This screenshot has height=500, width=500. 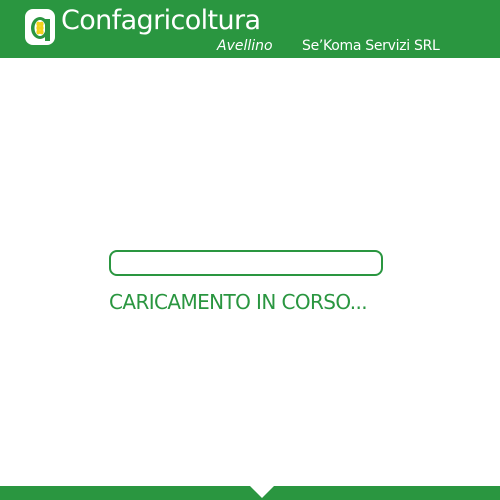 I want to click on brand-location: Avellino, so click(x=245, y=46).